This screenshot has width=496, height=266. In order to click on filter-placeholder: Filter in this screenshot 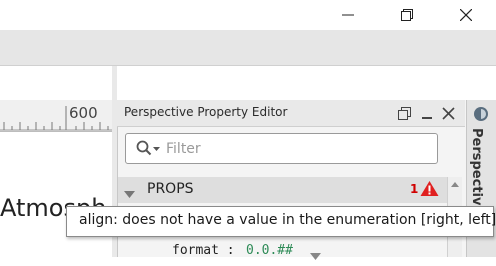, I will do `click(183, 149)`.